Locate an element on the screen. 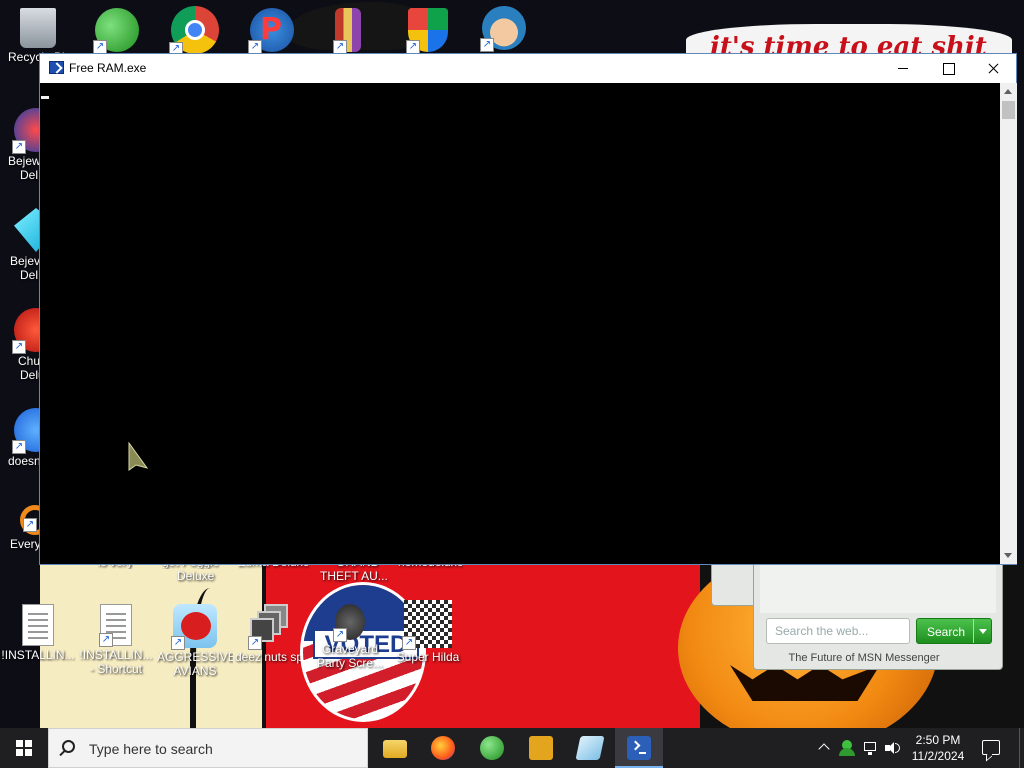 The width and height of the screenshot is (1024, 768). recycle-bin-icon is located at coordinates (38, 28).